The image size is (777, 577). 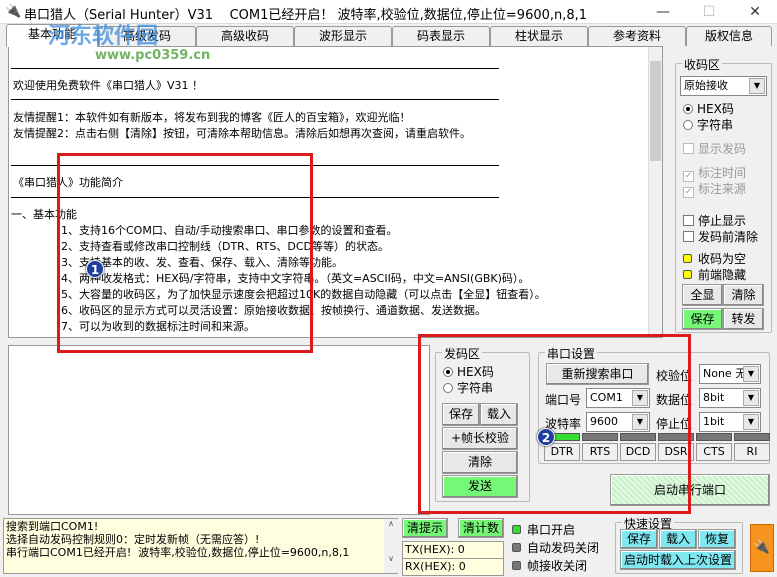 What do you see at coordinates (674, 400) in the screenshot?
I see `databits-label: 数据位` at bounding box center [674, 400].